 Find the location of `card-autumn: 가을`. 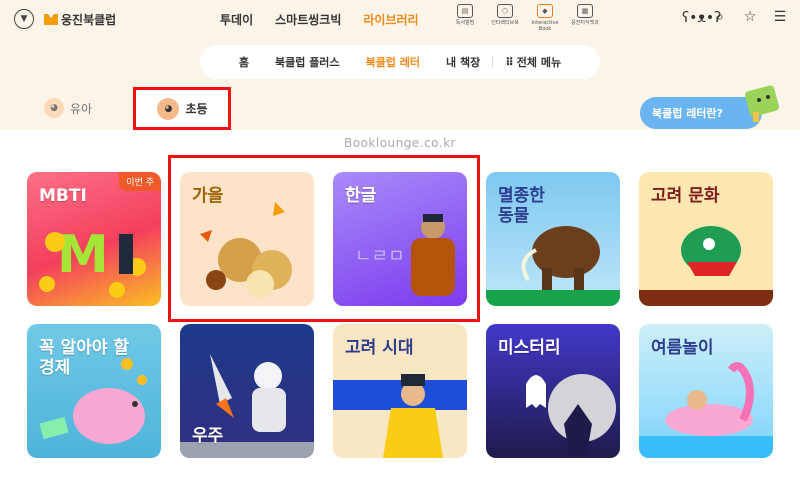

card-autumn: 가을 is located at coordinates (247, 239).